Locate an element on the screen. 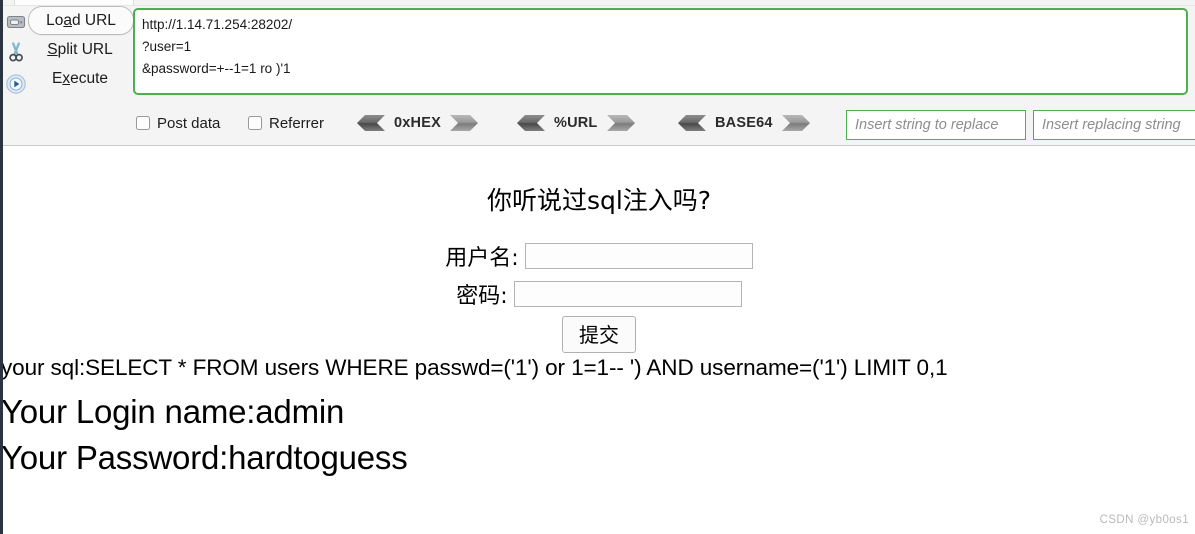 The height and width of the screenshot is (534, 1195). execute-label-post: ecute is located at coordinates (89, 78).